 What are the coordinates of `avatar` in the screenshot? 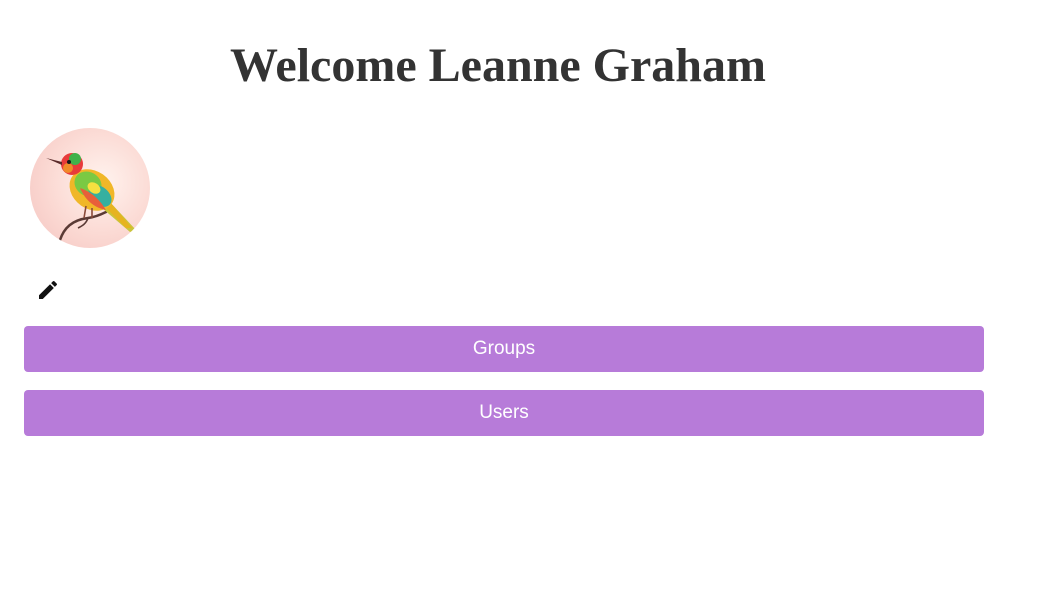 It's located at (90, 188).